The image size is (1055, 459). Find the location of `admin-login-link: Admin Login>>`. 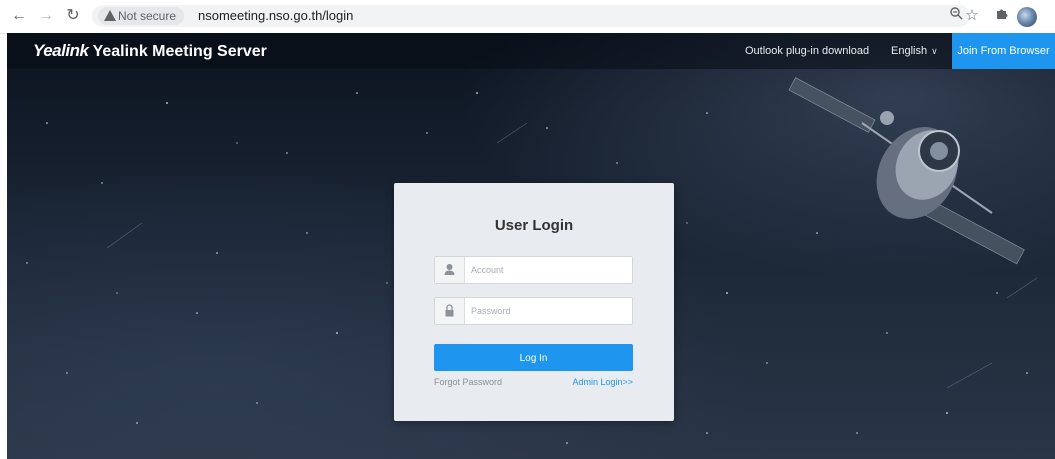

admin-login-link: Admin Login>> is located at coordinates (602, 382).